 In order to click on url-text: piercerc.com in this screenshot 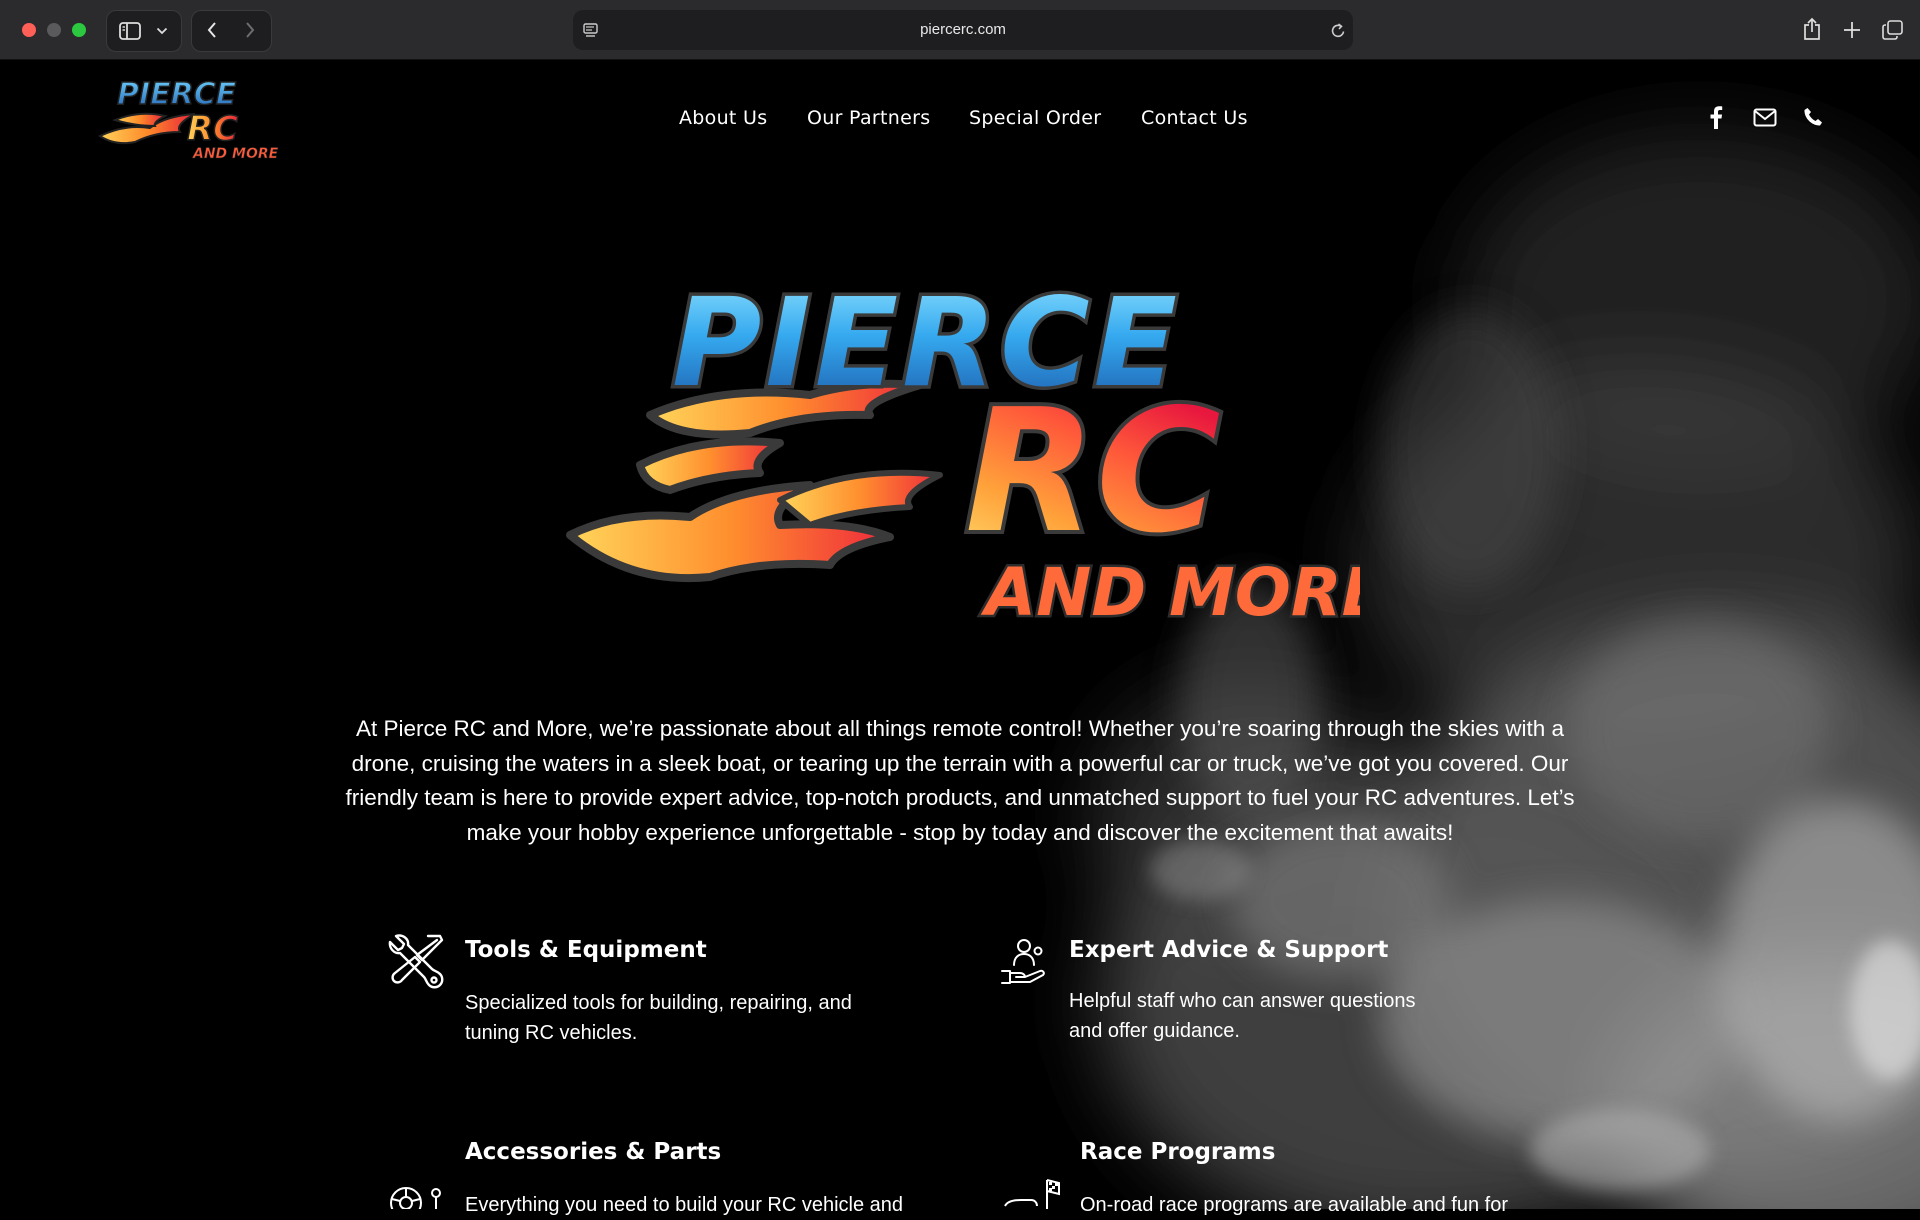, I will do `click(963, 29)`.